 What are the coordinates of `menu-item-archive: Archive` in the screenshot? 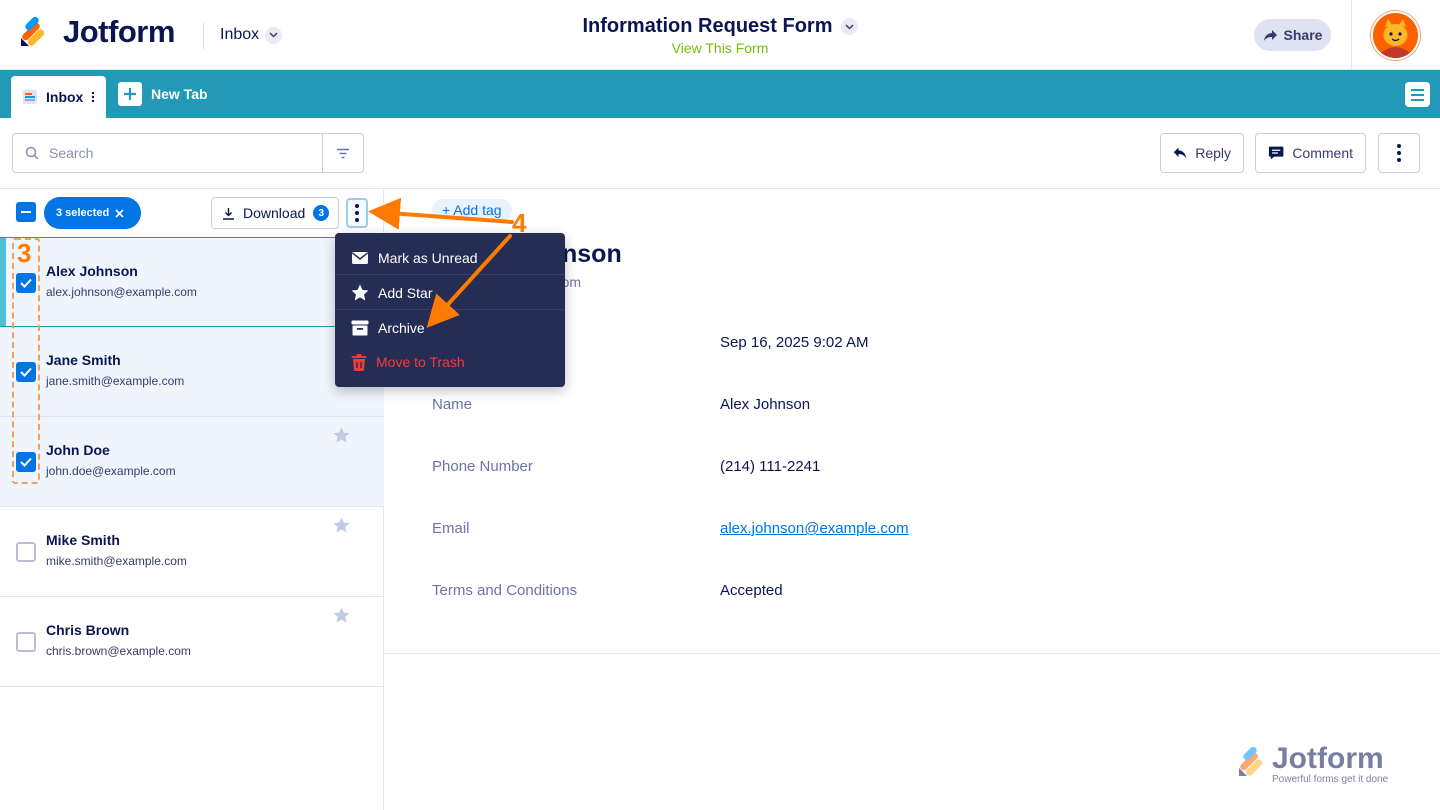 It's located at (450, 328).